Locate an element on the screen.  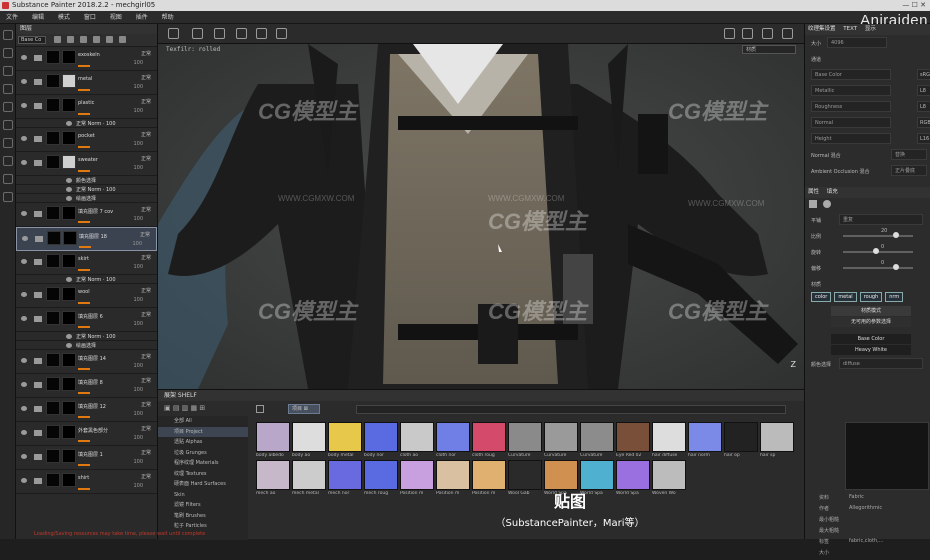
clone-icon is located at coordinates (8, 125).